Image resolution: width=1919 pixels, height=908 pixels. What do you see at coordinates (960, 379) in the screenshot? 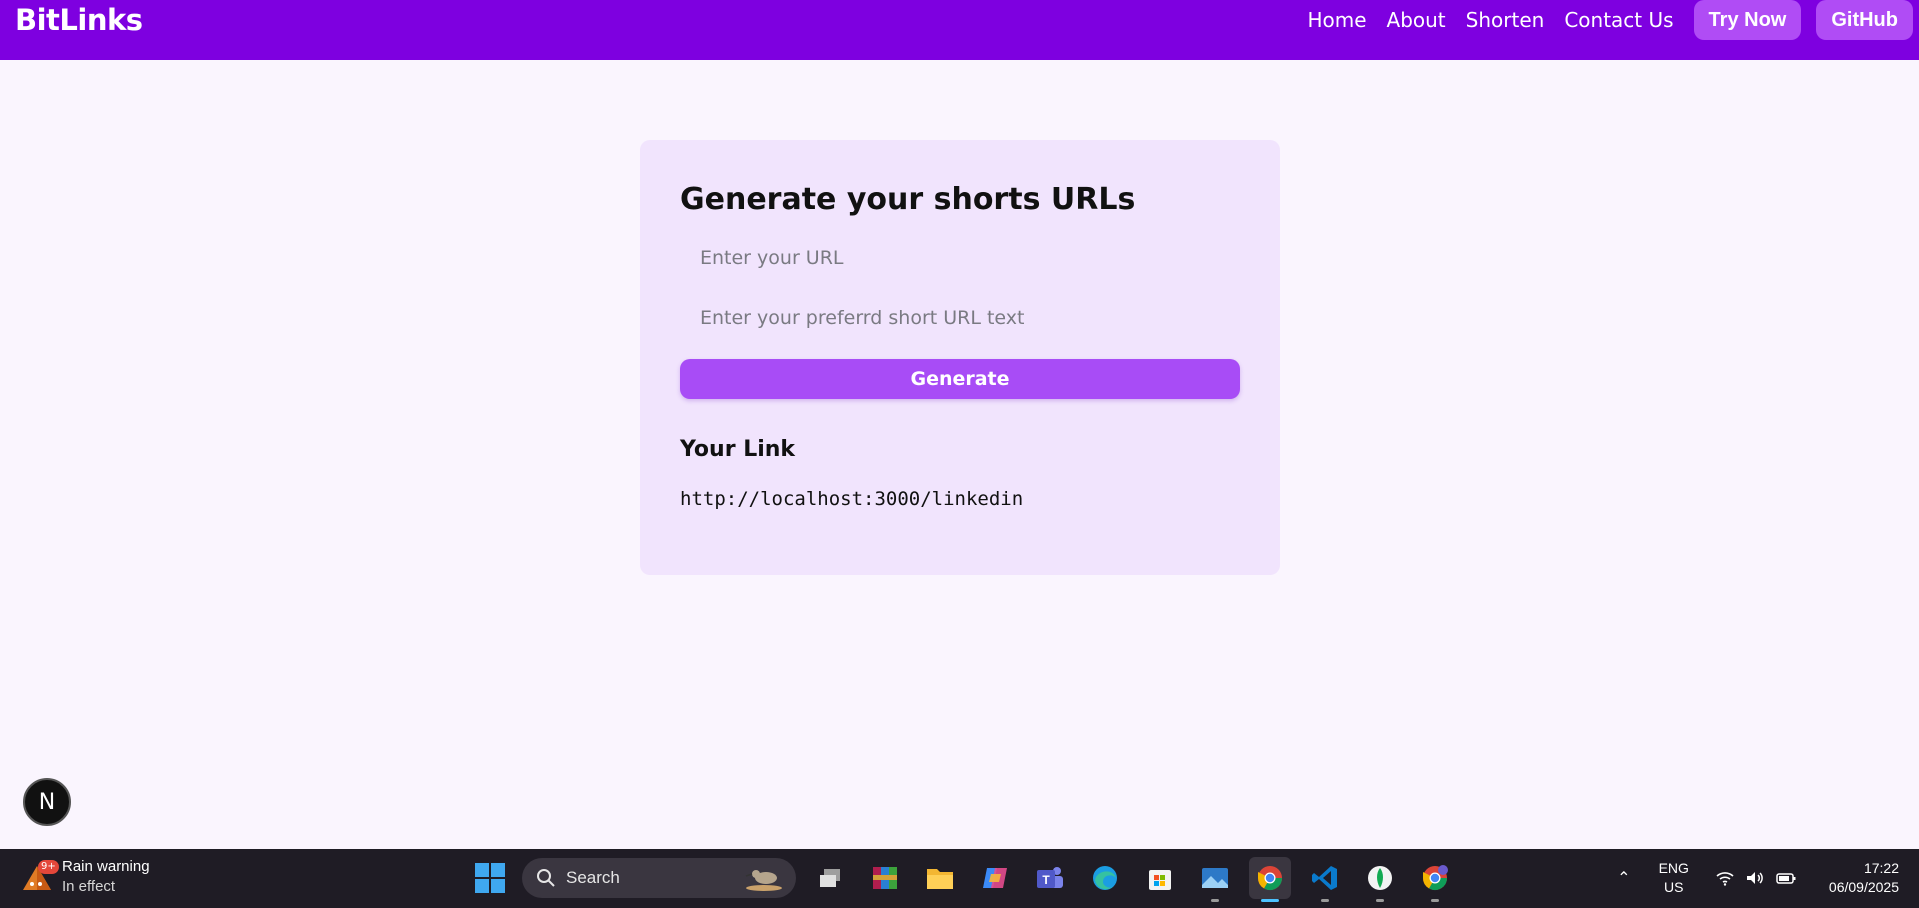
I see `generate-button: Generate` at bounding box center [960, 379].